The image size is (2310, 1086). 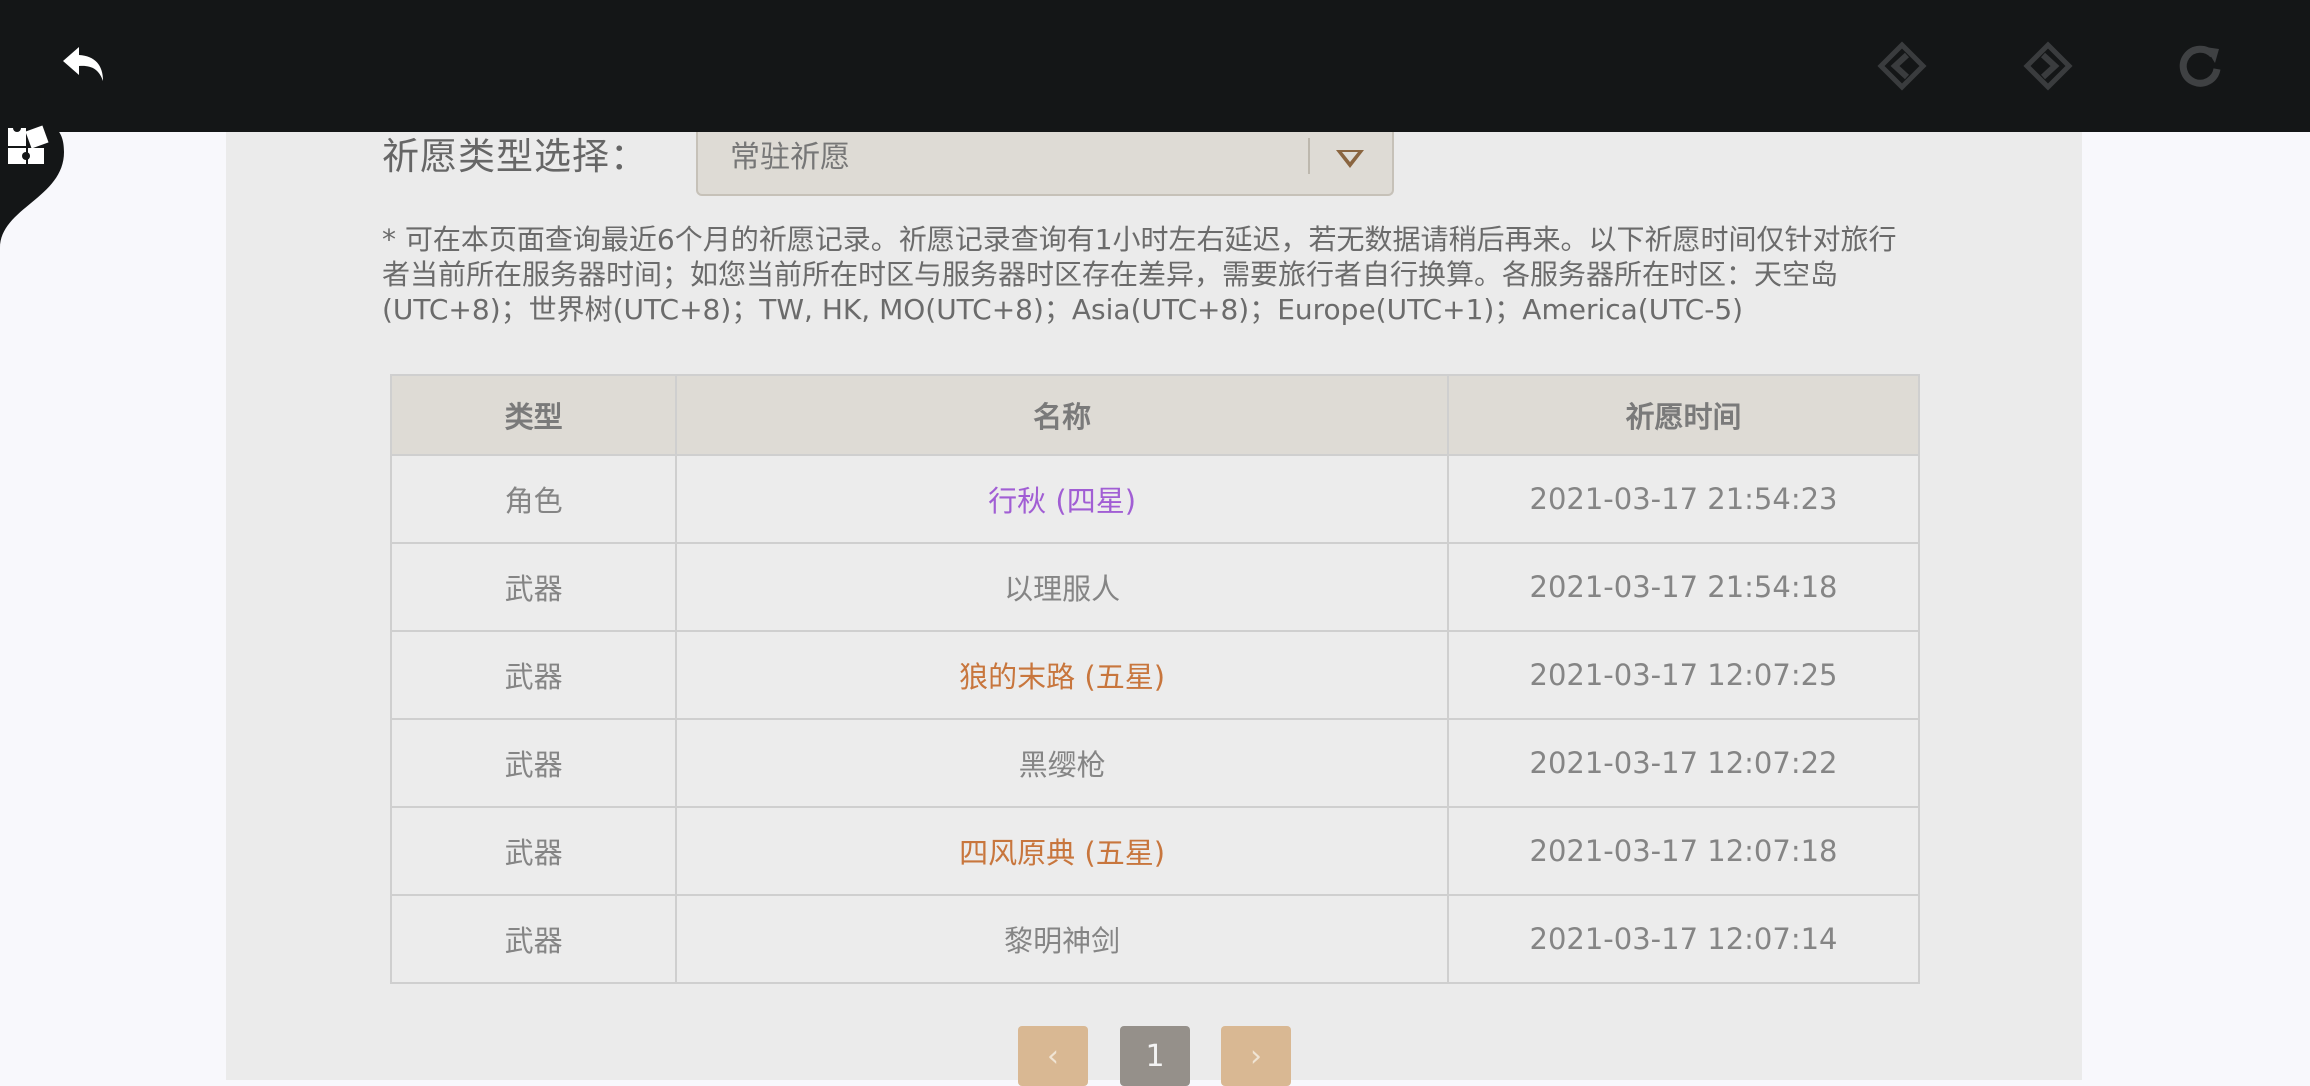 I want to click on reload-button, so click(x=2200, y=66).